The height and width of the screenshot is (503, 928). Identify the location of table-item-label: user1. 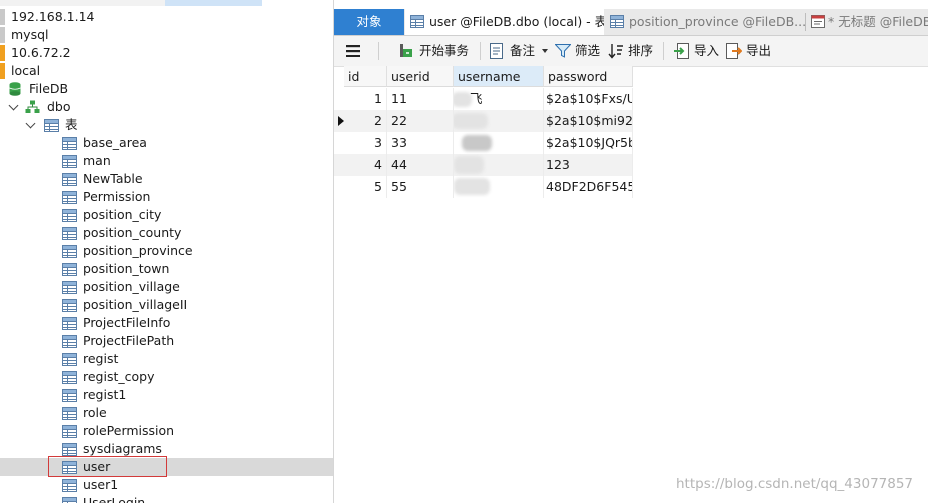
(101, 484).